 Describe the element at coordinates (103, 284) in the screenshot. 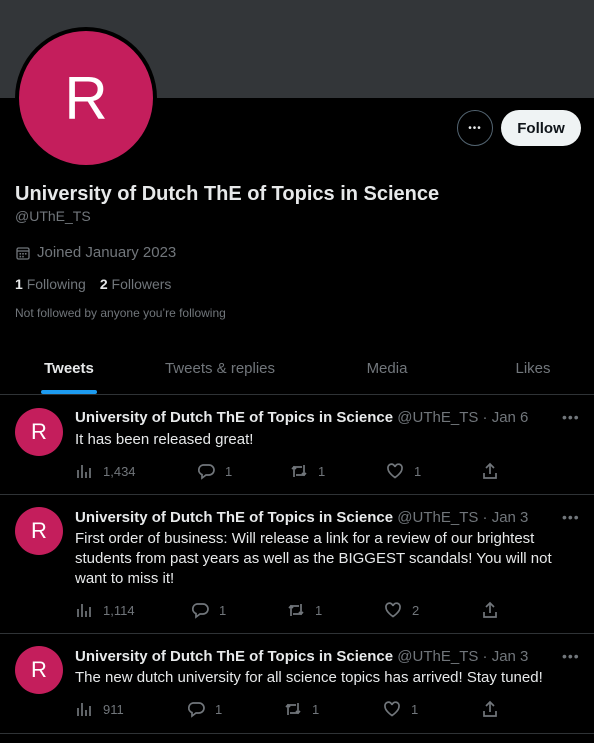

I see `followers-count: 2` at that location.